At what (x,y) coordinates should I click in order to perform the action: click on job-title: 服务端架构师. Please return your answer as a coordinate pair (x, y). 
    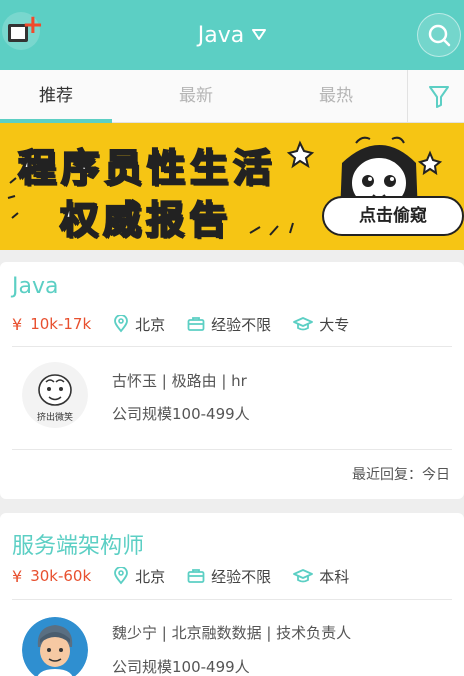
    Looking at the image, I should click on (78, 544).